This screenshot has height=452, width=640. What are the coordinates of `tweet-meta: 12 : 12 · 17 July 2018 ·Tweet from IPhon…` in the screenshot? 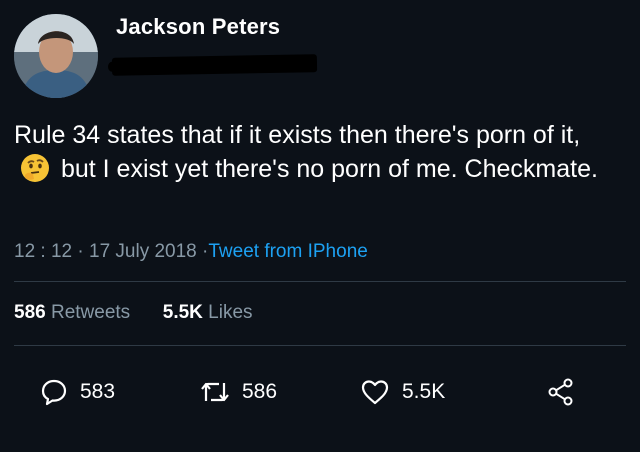 It's located at (191, 252).